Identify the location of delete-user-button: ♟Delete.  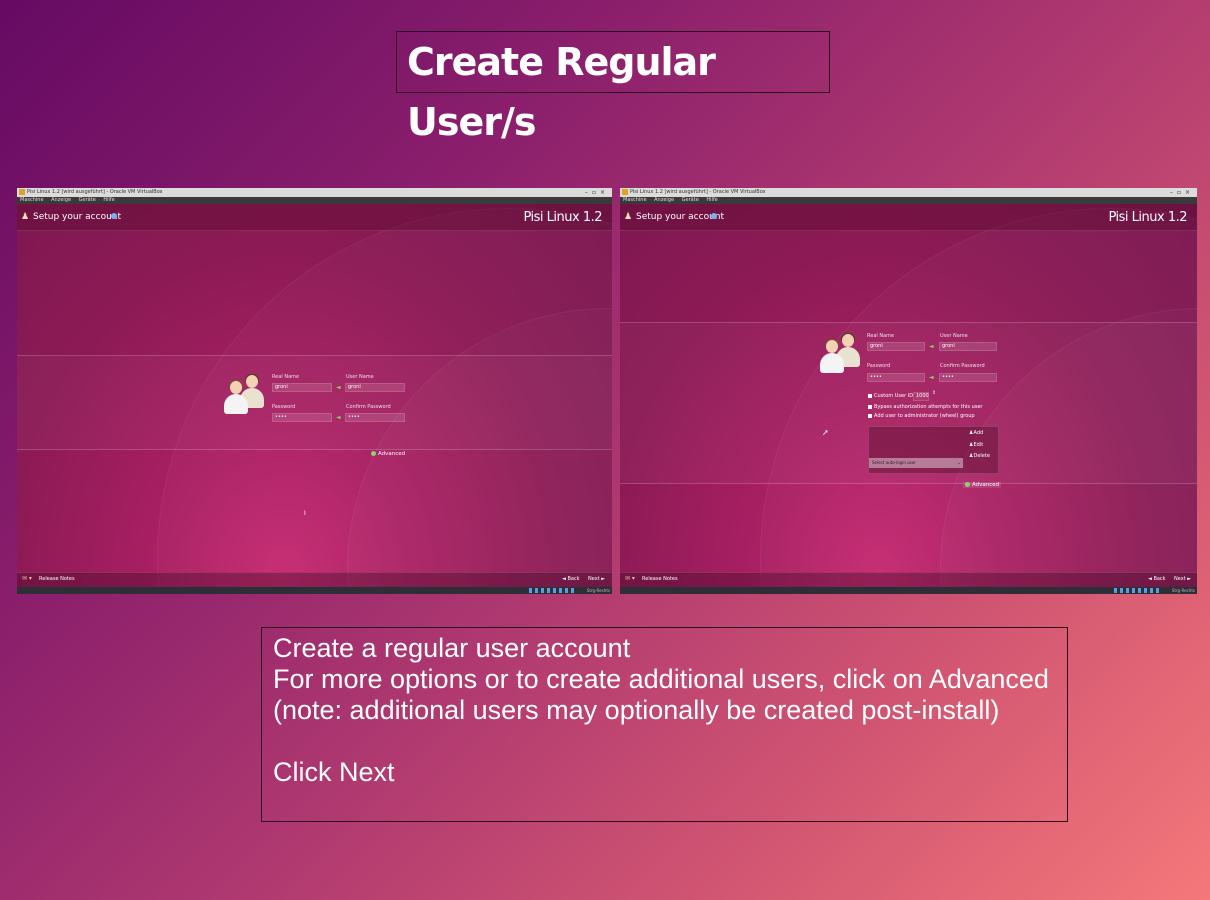
(979, 456).